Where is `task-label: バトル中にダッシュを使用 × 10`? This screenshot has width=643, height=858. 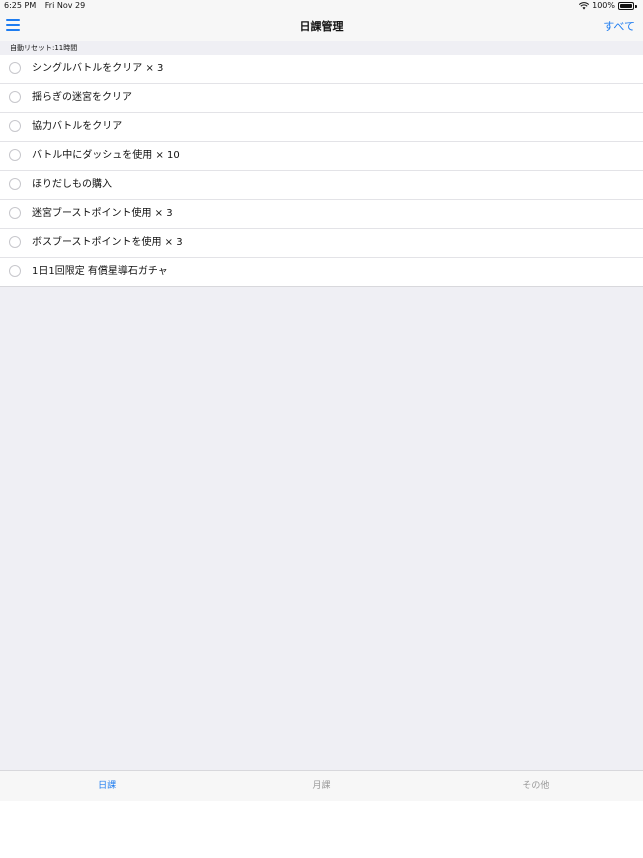 task-label: バトル中にダッシュを使用 × 10 is located at coordinates (106, 155).